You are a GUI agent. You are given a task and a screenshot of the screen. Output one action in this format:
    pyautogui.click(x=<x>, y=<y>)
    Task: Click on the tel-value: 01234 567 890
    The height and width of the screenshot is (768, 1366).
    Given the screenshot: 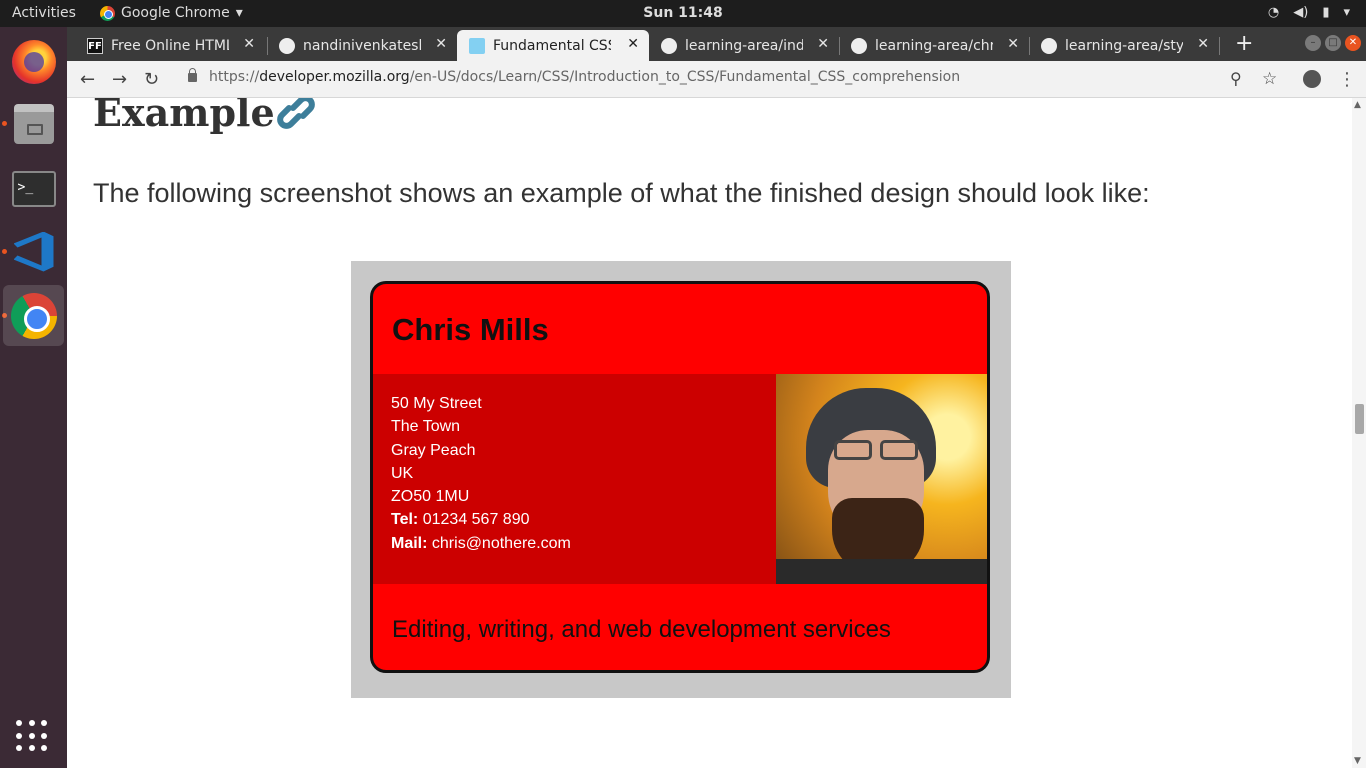 What is the action you would take?
    pyautogui.click(x=476, y=520)
    